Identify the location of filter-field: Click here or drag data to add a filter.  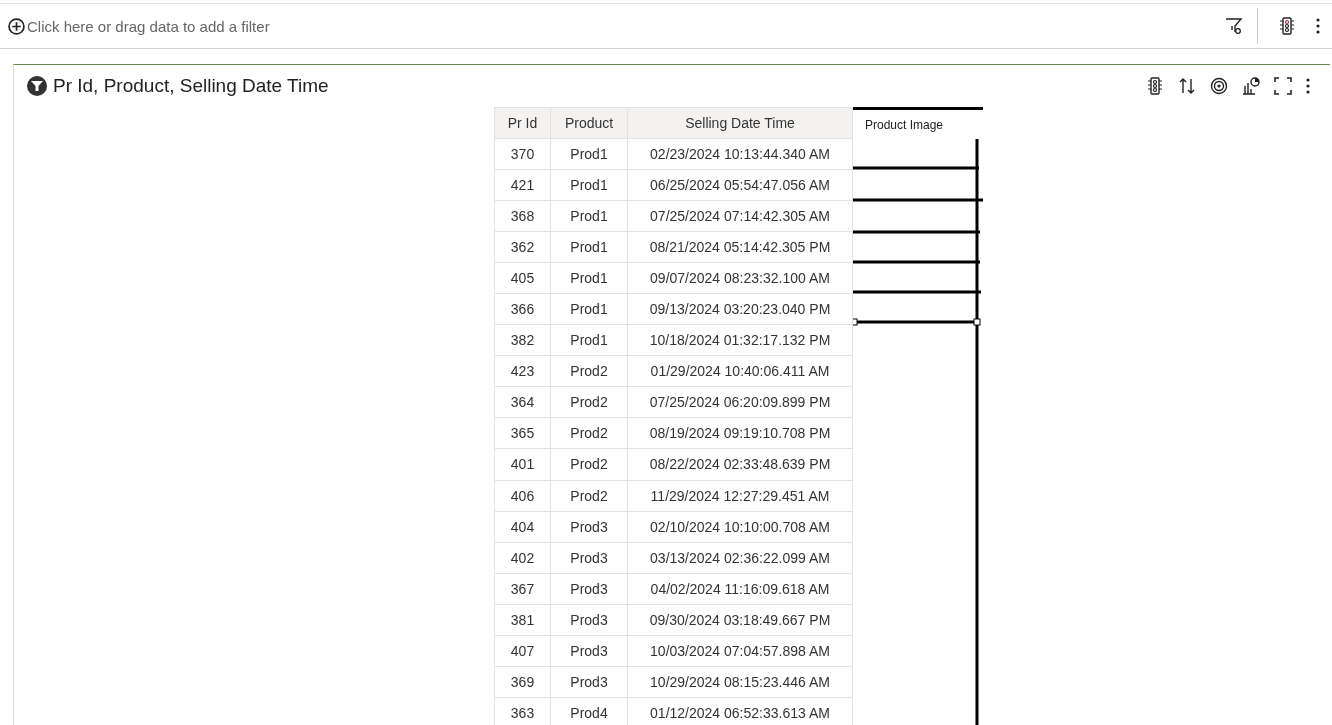
(625, 26).